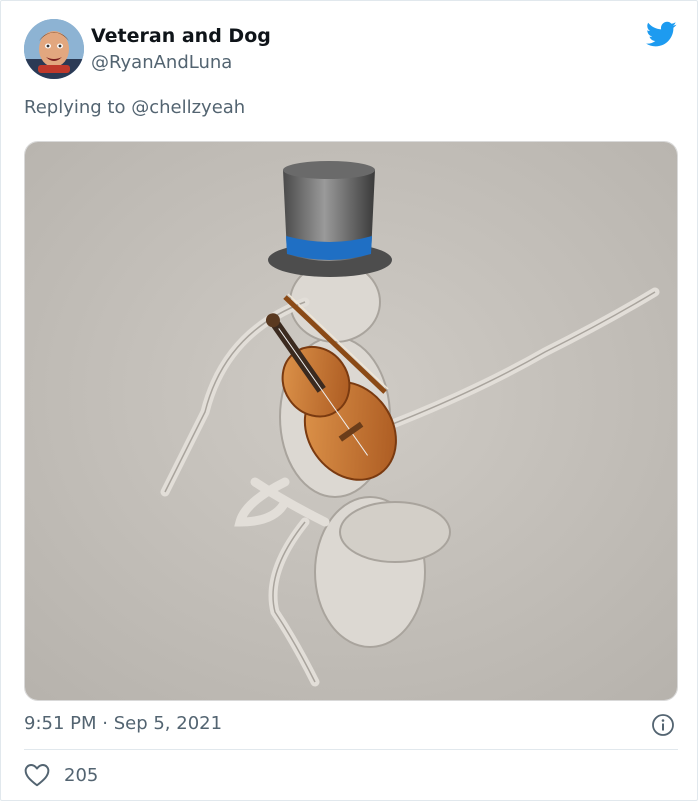 The width and height of the screenshot is (700, 803). What do you see at coordinates (663, 725) in the screenshot?
I see `info-icon` at bounding box center [663, 725].